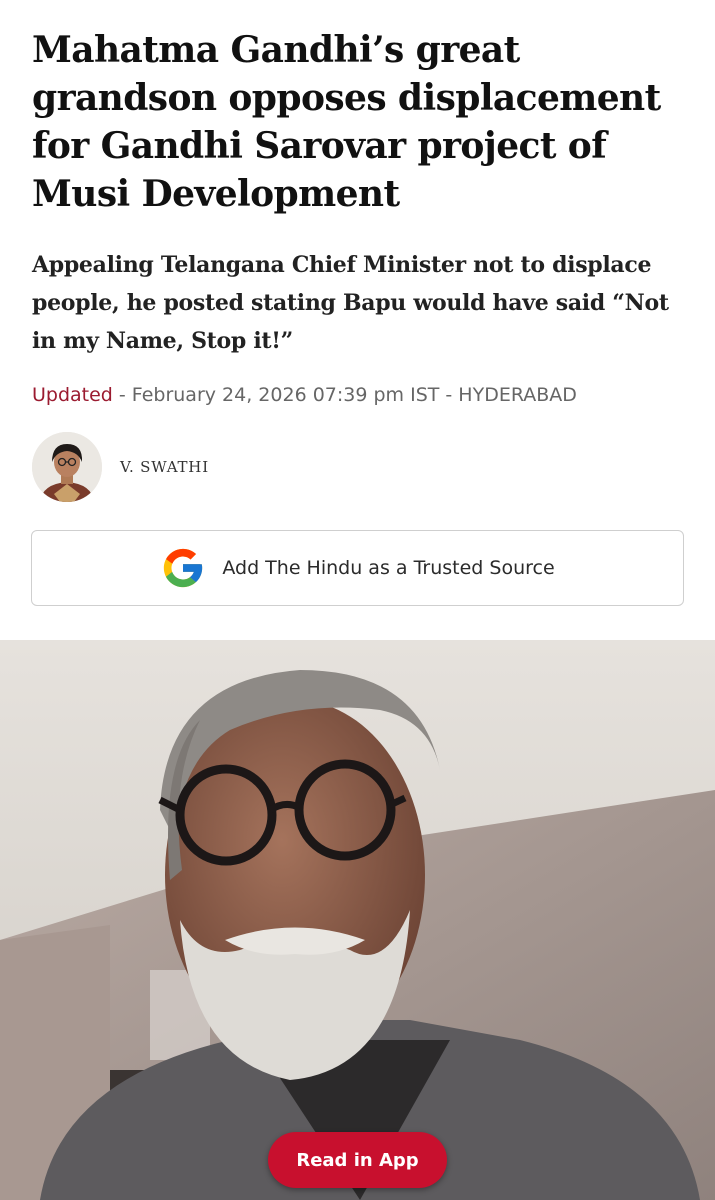  What do you see at coordinates (388, 568) in the screenshot?
I see `trusted-source-label: Add The Hindu as a Trusted Source` at bounding box center [388, 568].